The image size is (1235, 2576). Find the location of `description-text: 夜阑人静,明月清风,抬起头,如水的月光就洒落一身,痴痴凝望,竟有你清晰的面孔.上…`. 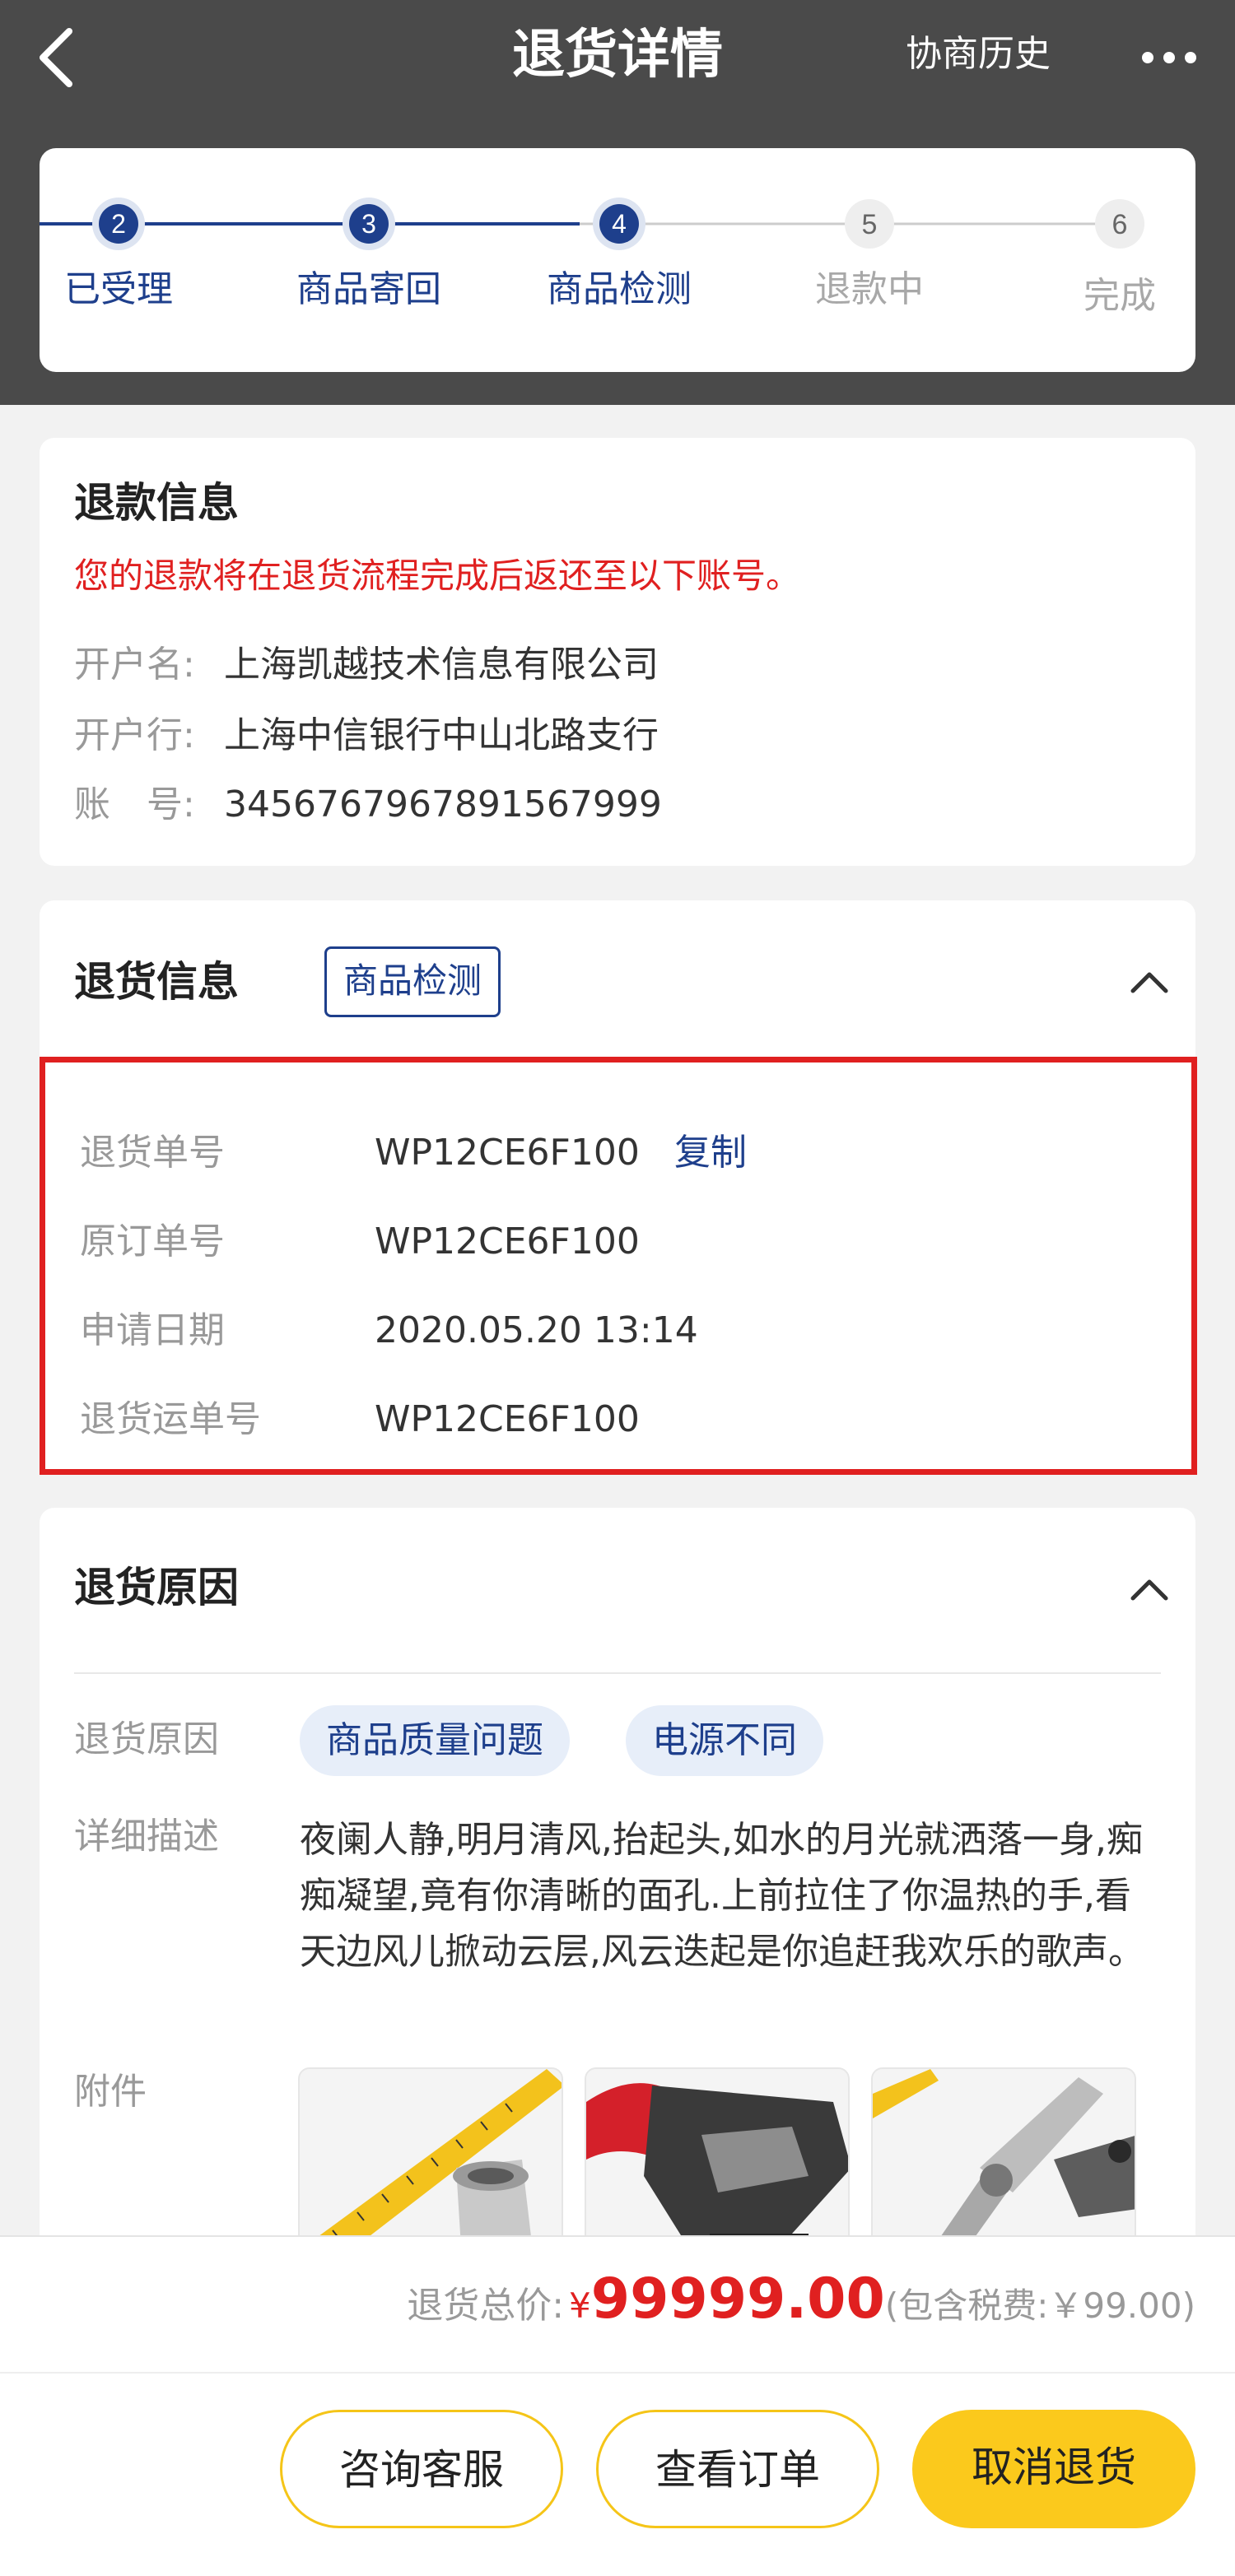

description-text: 夜阑人静,明月清风,抬起头,如水的月光就洒落一身,痴痴凝望,竟有你清晰的面孔.上… is located at coordinates (722, 1896).